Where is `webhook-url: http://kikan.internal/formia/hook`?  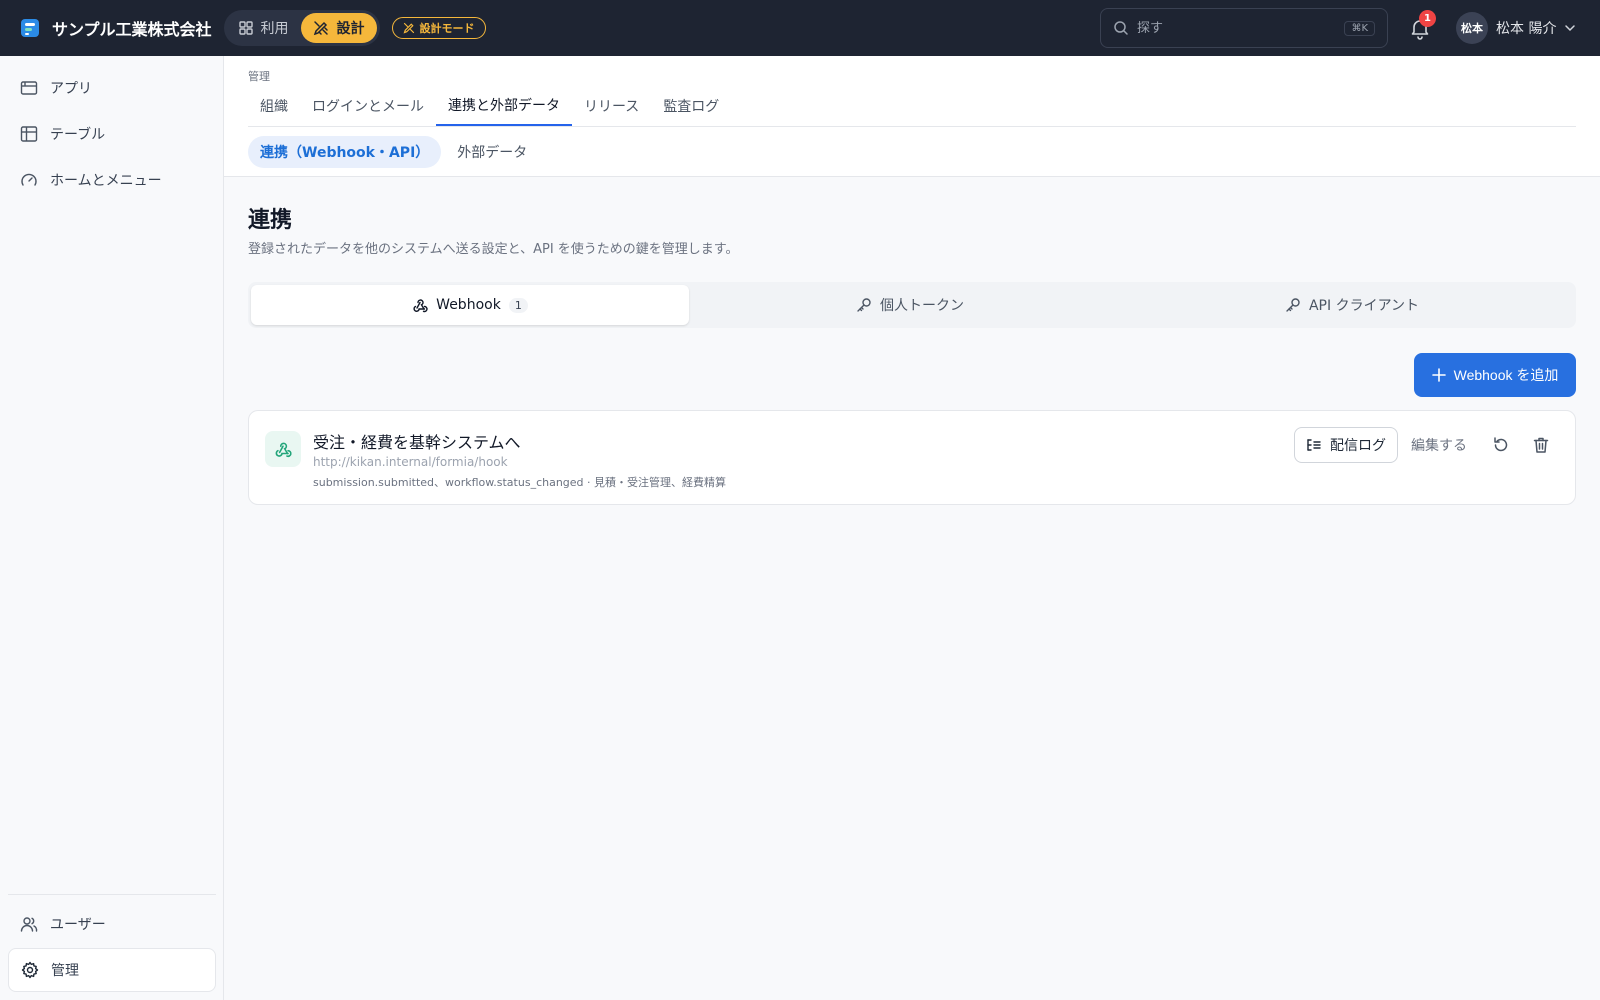 webhook-url: http://kikan.internal/formia/hook is located at coordinates (410, 462).